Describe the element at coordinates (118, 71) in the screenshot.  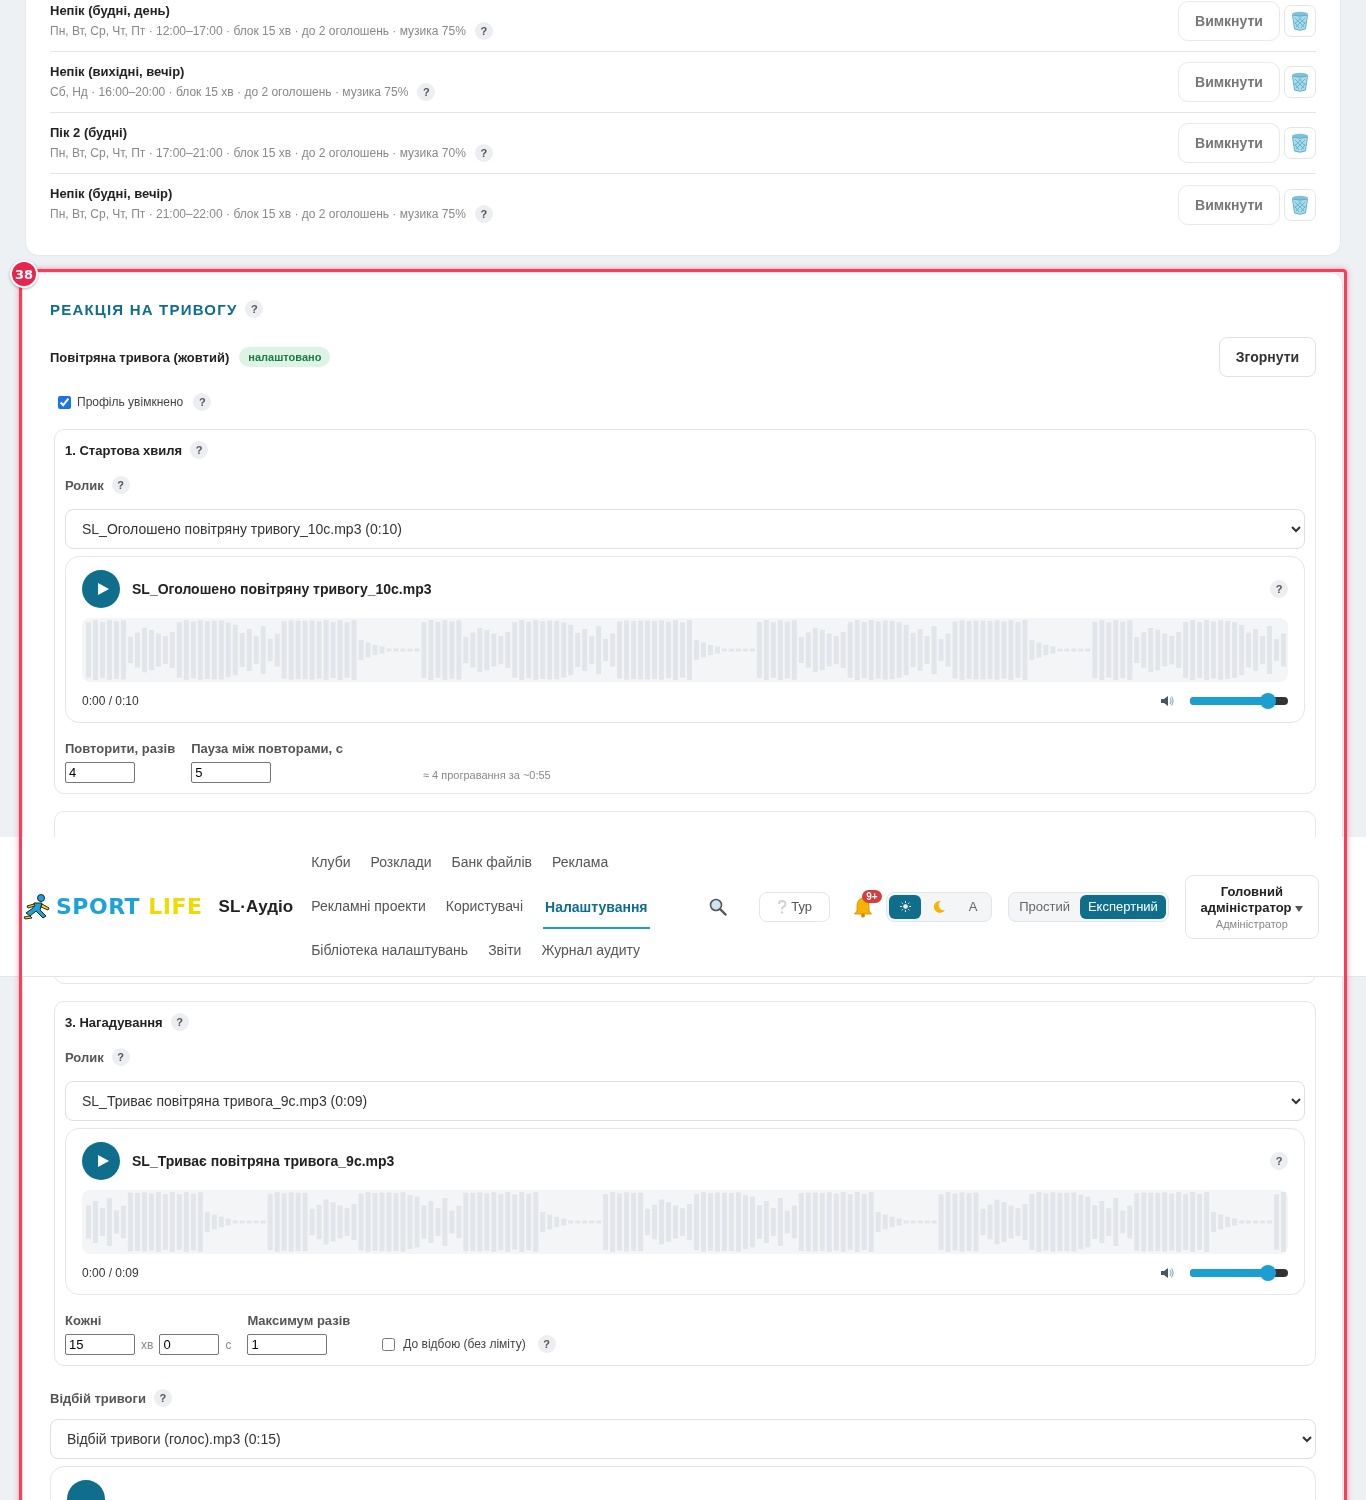
I see `schedule-title: Непік (вихідні, вечір)` at that location.